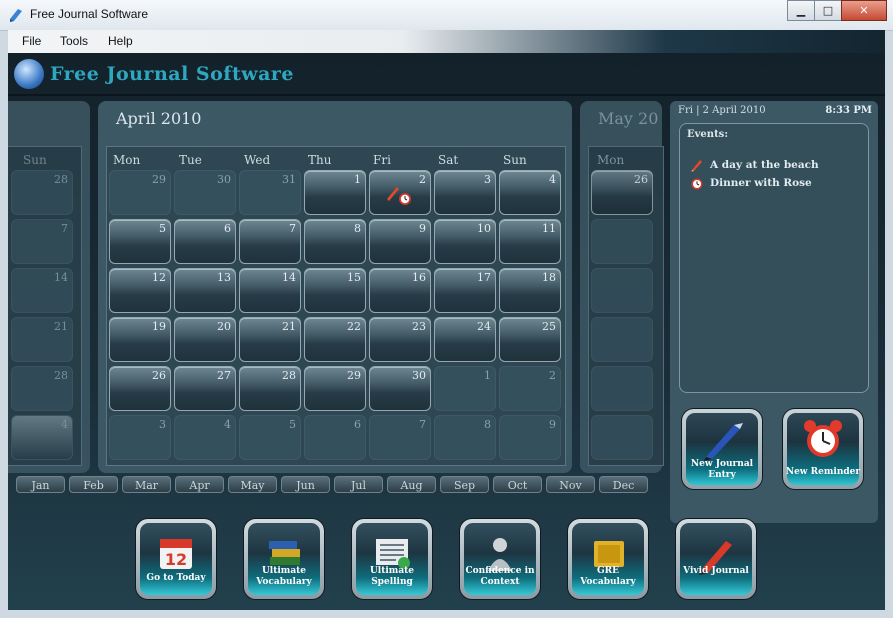 This screenshot has width=893, height=618. Describe the element at coordinates (31, 41) in the screenshot. I see `menu-file: File` at that location.